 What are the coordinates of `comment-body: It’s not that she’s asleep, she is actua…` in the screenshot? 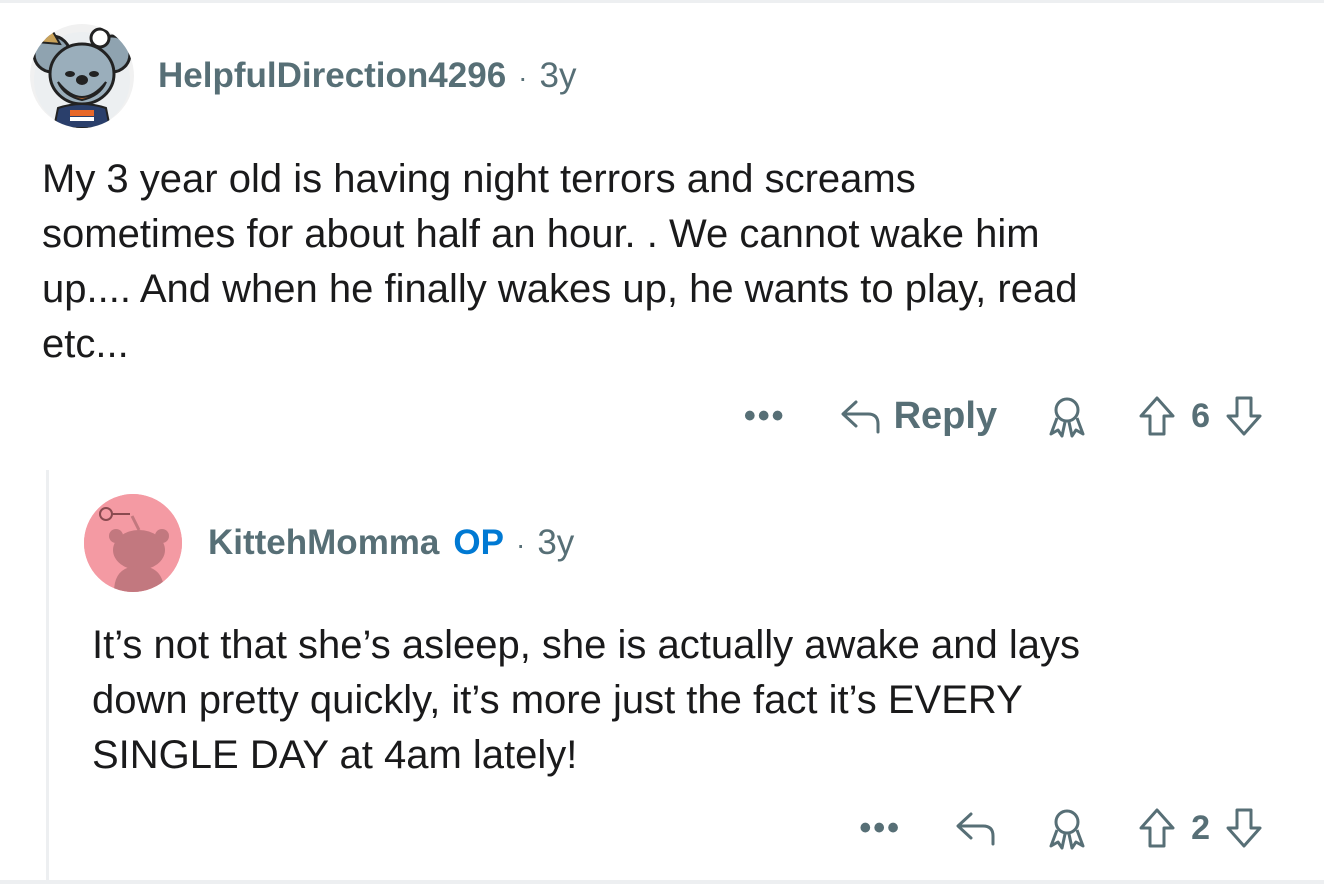 It's located at (586, 700).